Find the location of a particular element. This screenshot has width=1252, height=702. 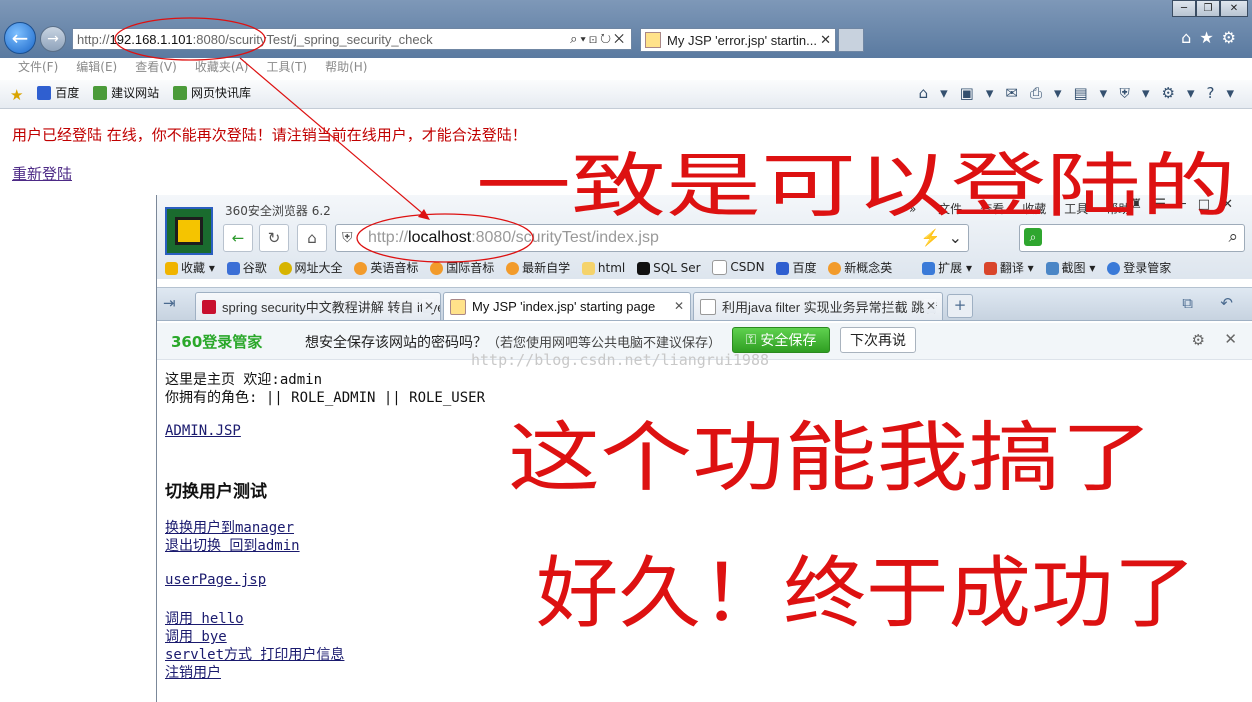

bookmark-english: 英语音标 is located at coordinates (386, 268).